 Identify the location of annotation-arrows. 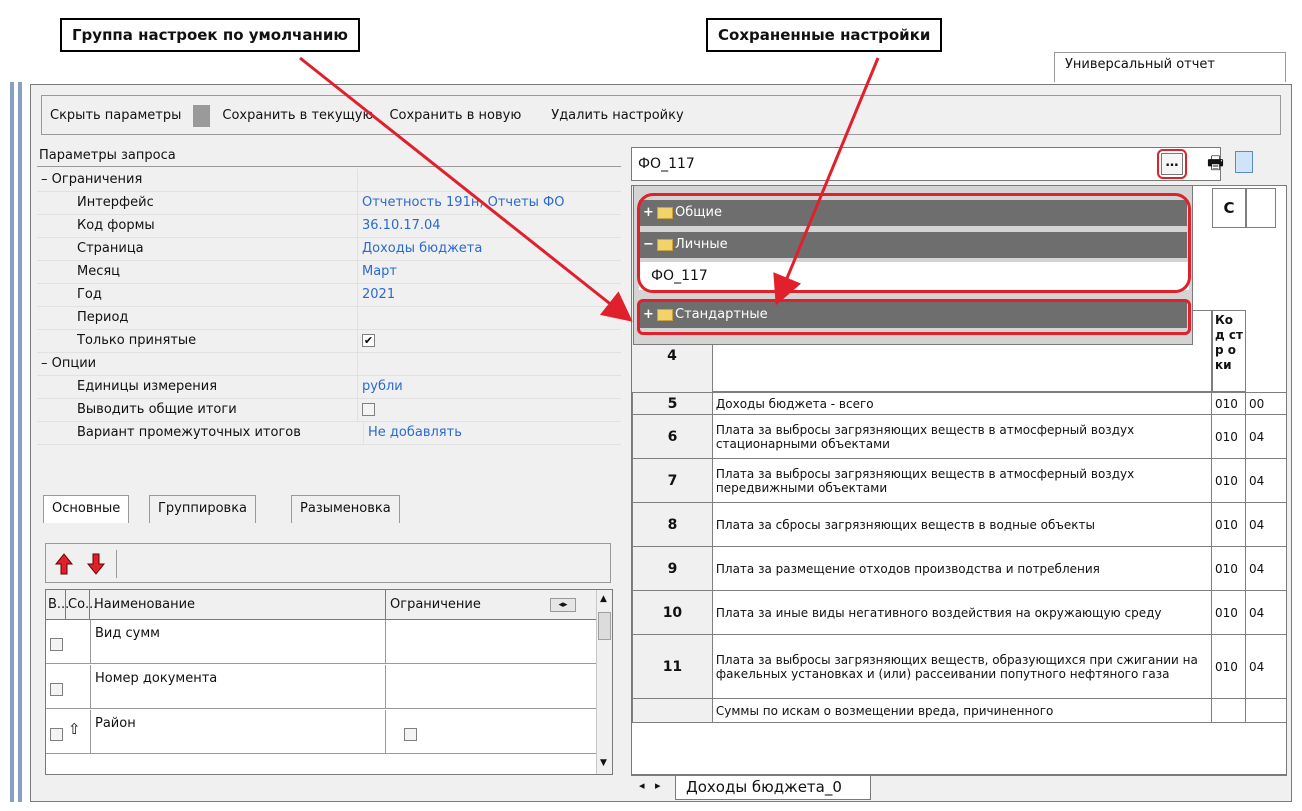
(589, 189).